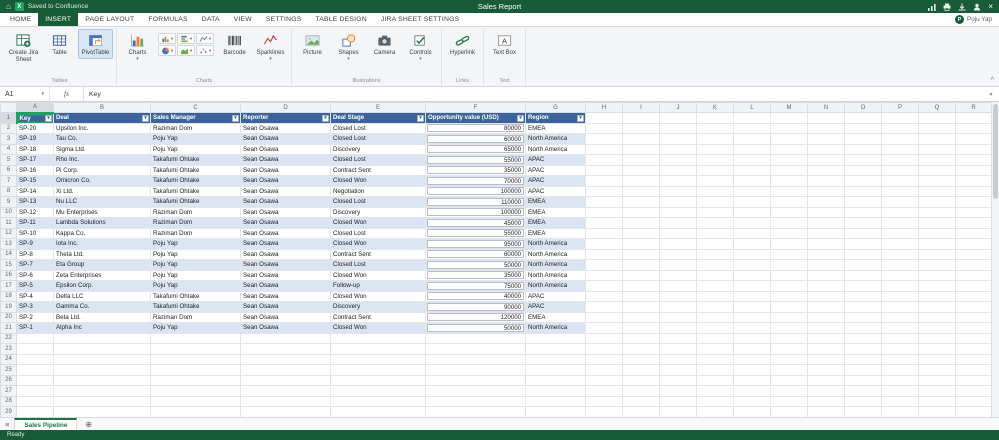 This screenshot has width=999, height=440. I want to click on cell: 65000, so click(475, 149).